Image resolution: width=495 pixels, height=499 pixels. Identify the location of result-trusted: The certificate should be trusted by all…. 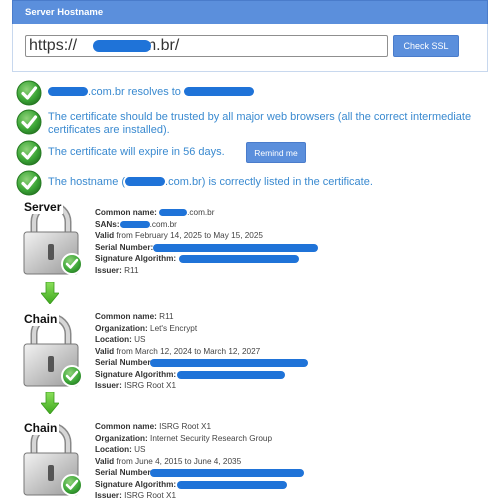
(251, 123).